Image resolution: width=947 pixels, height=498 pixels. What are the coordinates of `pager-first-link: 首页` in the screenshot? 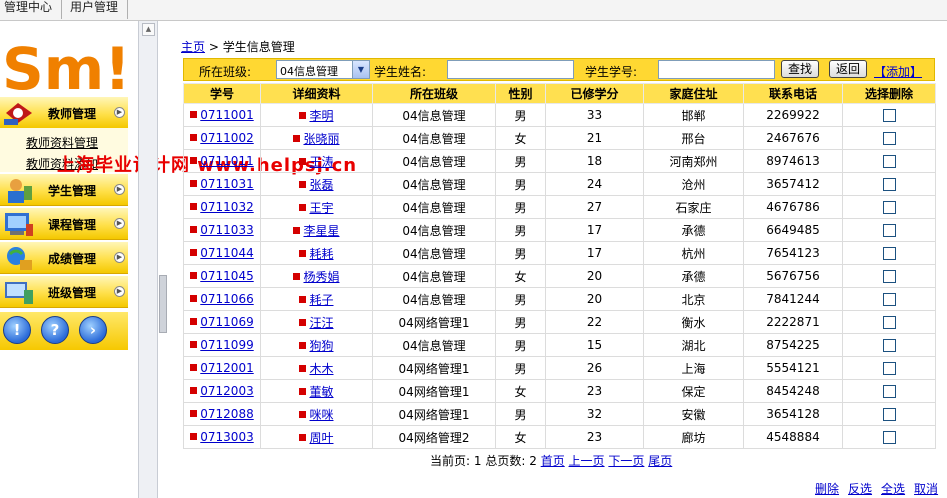 It's located at (553, 461).